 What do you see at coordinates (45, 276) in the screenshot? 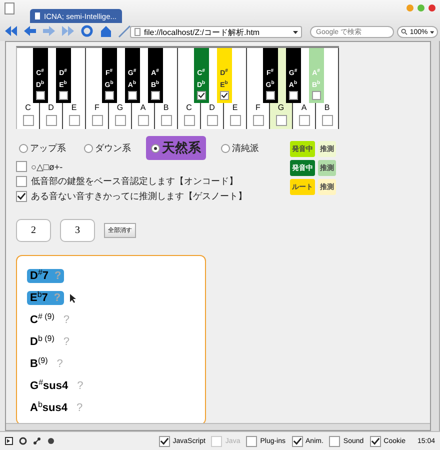
I see `chord-item: D$^{#}$7 ?` at bounding box center [45, 276].